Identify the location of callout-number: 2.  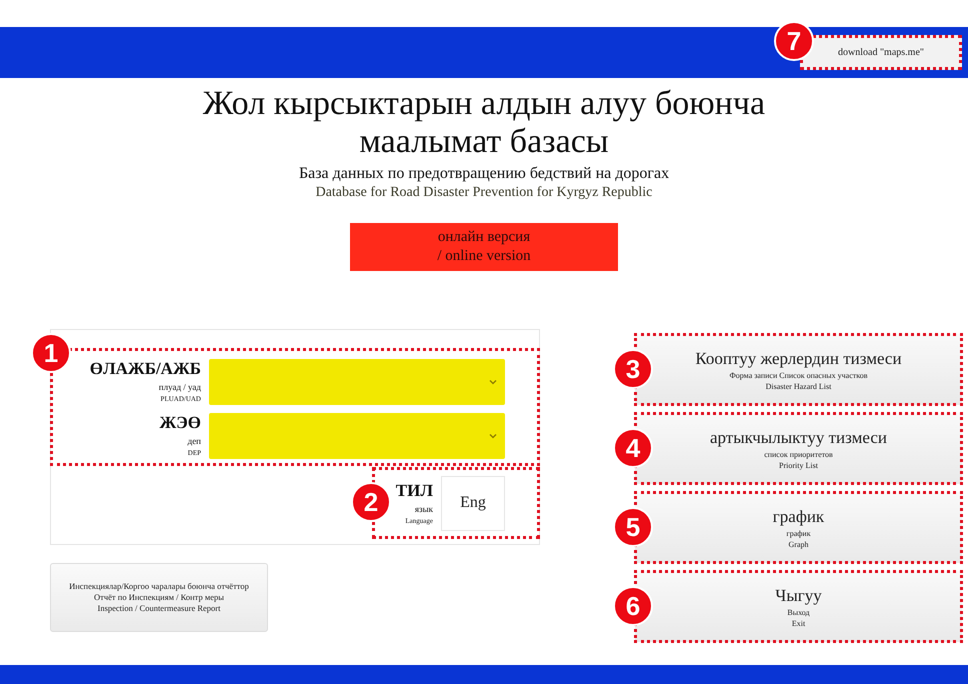
(371, 502).